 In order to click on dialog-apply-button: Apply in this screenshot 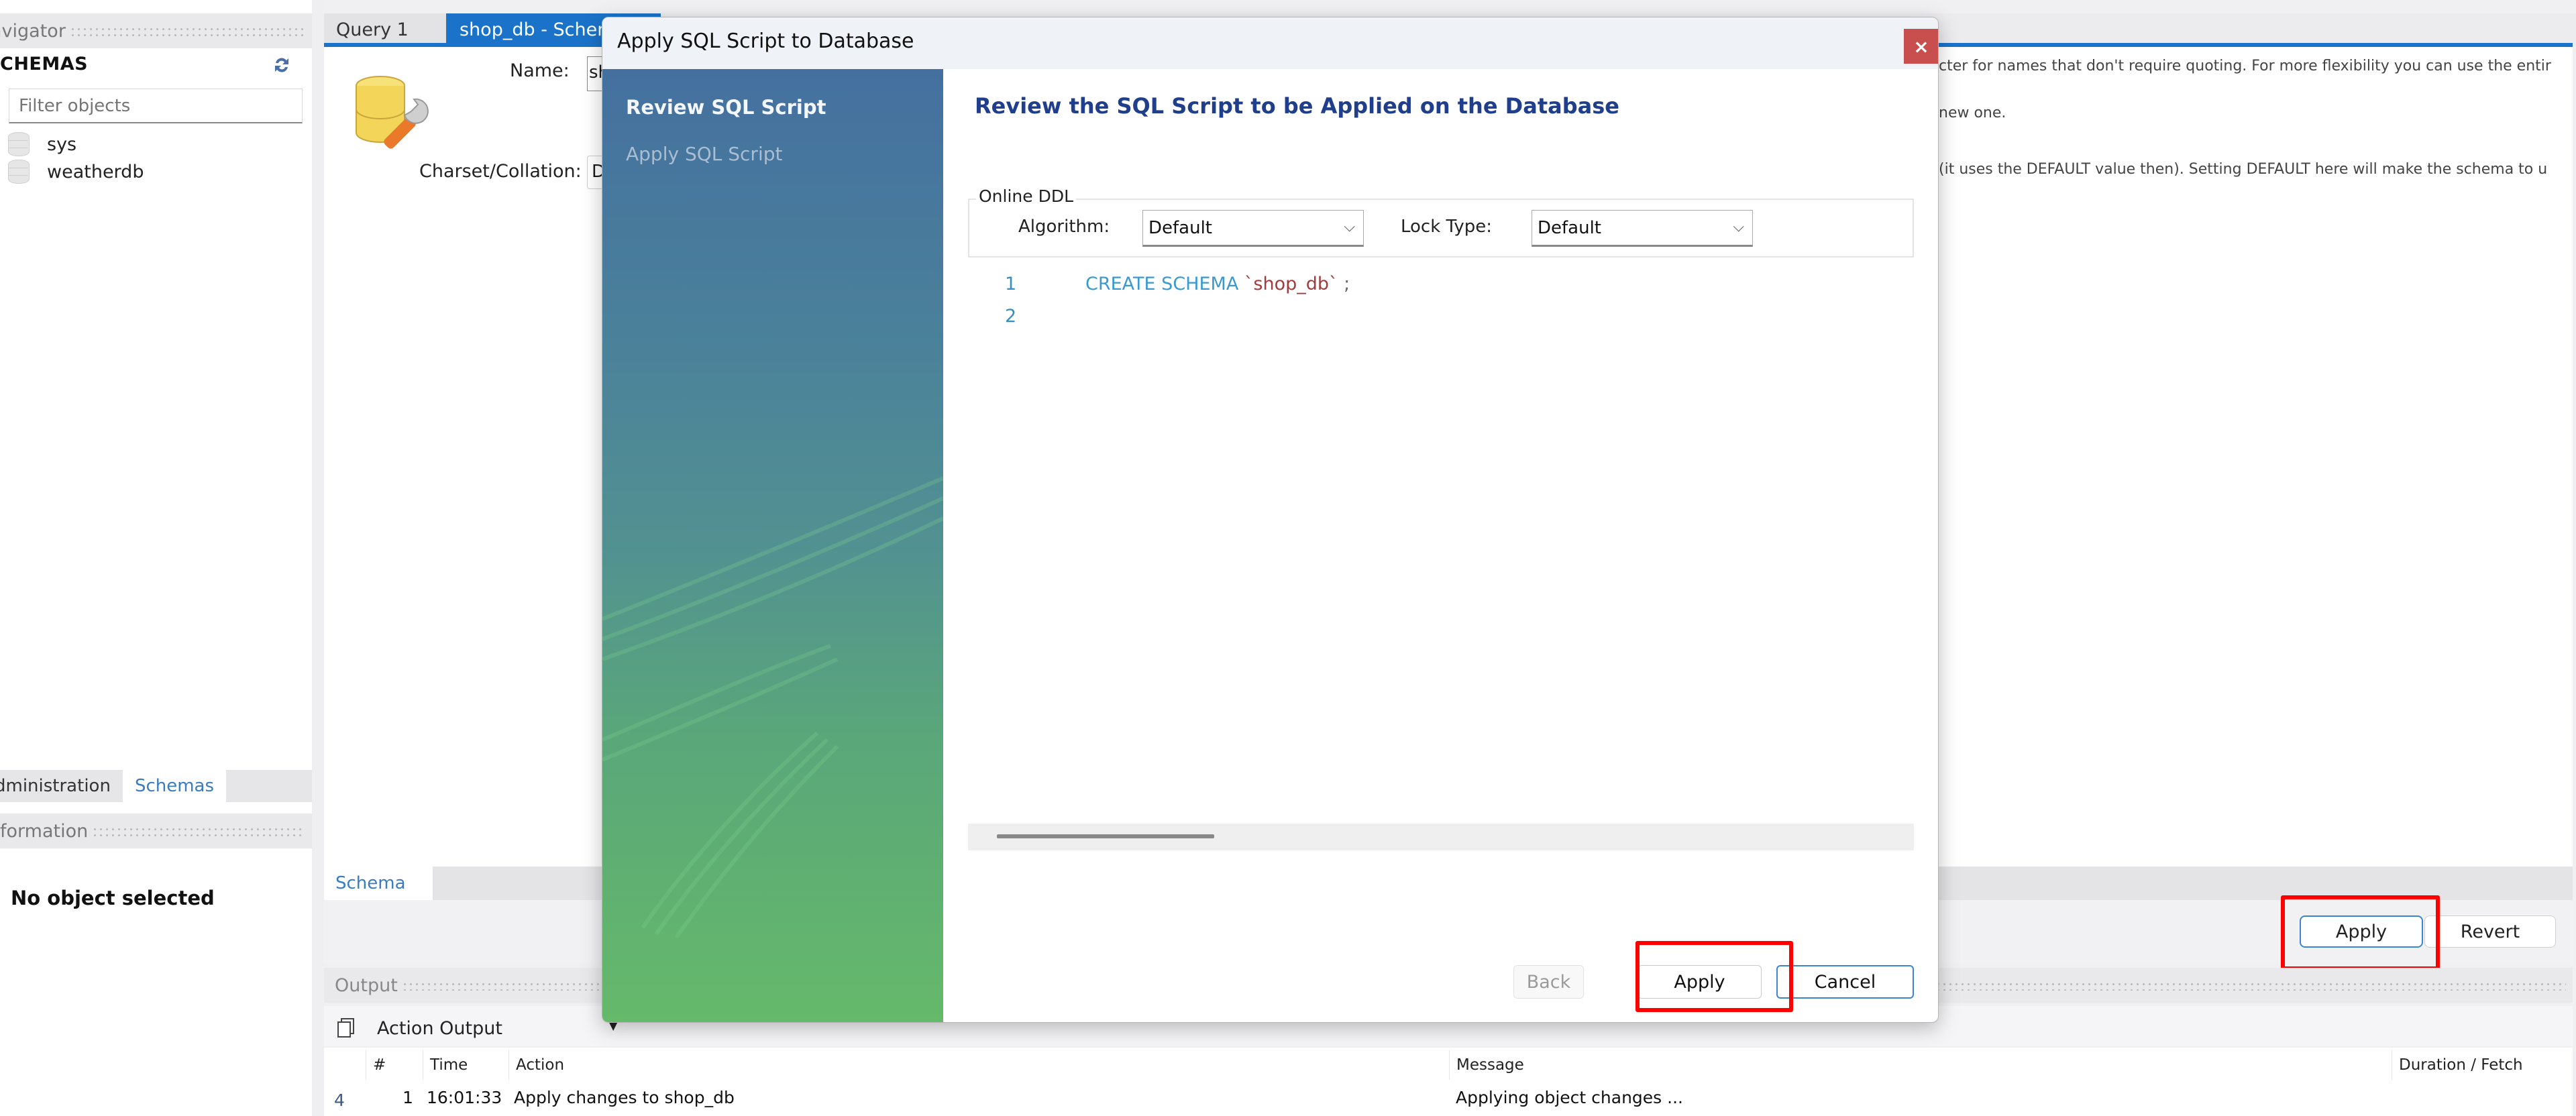, I will do `click(1700, 982)`.